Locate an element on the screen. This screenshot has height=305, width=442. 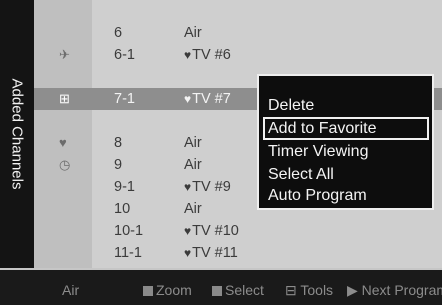
select-hint: Select is located at coordinates (238, 290).